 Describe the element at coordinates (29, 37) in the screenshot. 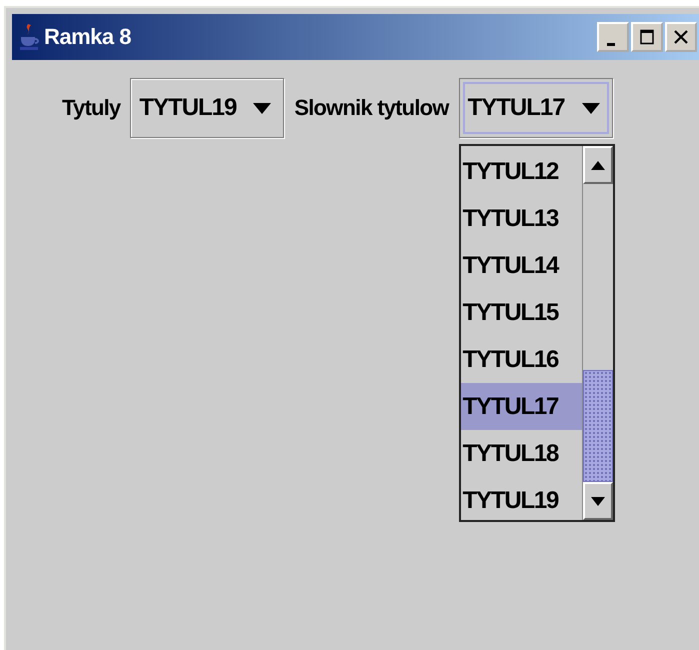

I see `cup-icon` at that location.